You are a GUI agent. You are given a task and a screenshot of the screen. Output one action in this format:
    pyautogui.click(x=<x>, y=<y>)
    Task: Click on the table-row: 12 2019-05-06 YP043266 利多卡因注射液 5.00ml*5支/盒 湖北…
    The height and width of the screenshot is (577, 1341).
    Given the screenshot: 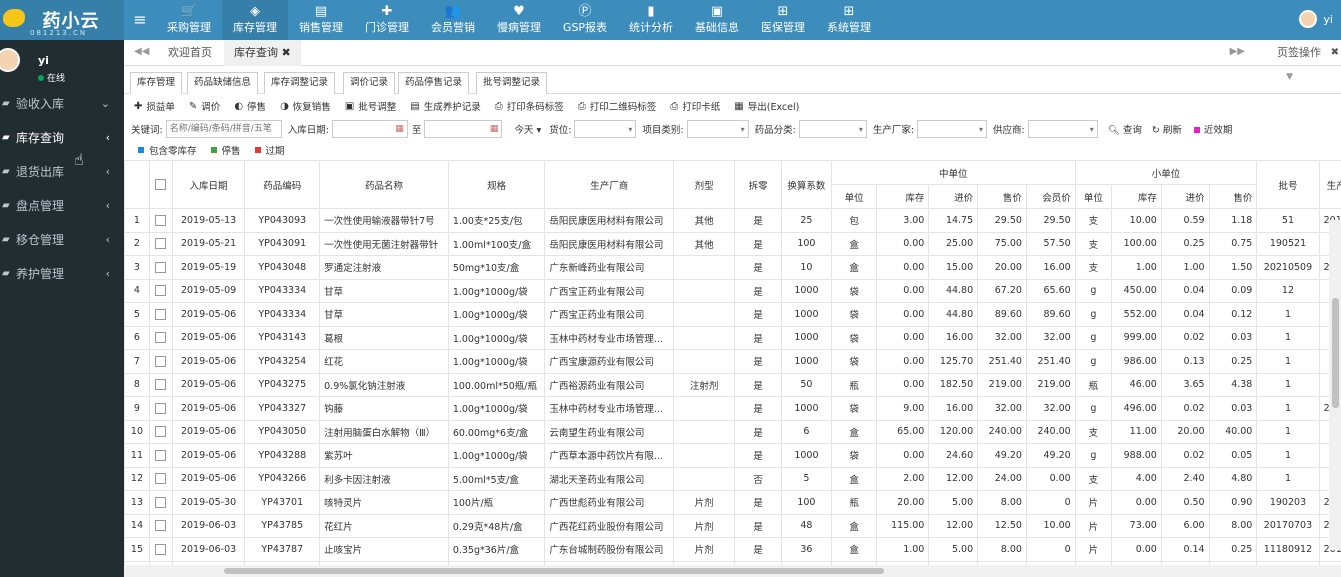 What is the action you would take?
    pyautogui.click(x=732, y=478)
    